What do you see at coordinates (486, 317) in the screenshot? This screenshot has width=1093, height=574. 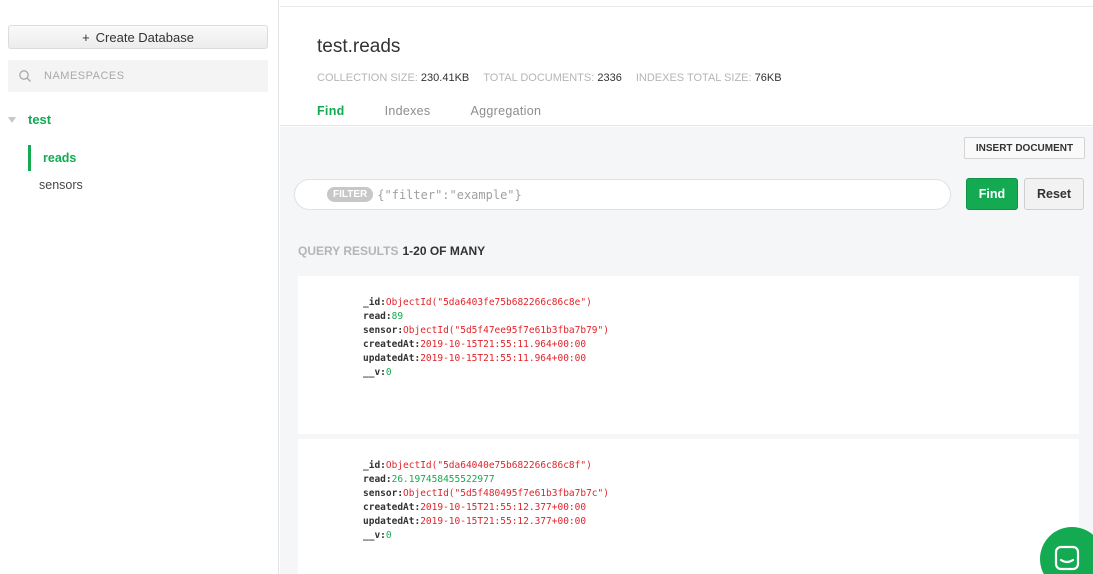 I see `document-field: read:89` at bounding box center [486, 317].